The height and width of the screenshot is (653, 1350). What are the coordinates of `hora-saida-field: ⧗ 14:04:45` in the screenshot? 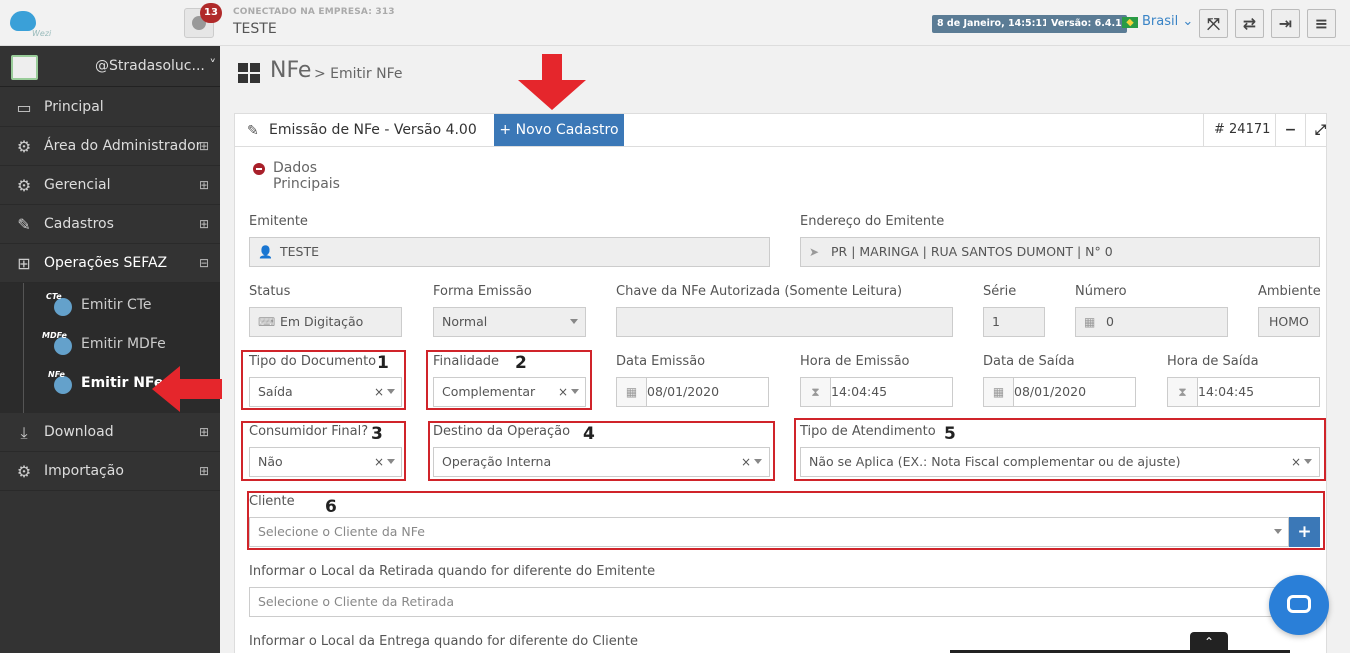 It's located at (1243, 392).